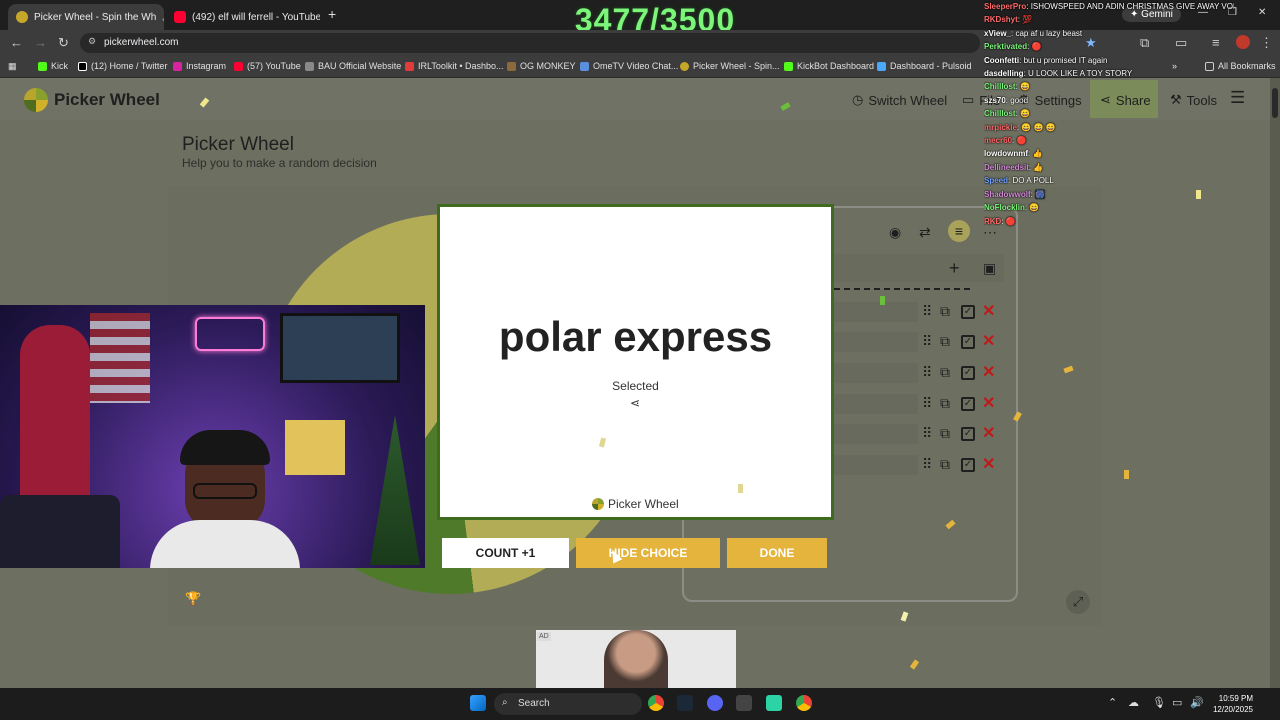 The image size is (1280, 720). What do you see at coordinates (36, 100) in the screenshot?
I see `wheel-logo-icon` at bounding box center [36, 100].